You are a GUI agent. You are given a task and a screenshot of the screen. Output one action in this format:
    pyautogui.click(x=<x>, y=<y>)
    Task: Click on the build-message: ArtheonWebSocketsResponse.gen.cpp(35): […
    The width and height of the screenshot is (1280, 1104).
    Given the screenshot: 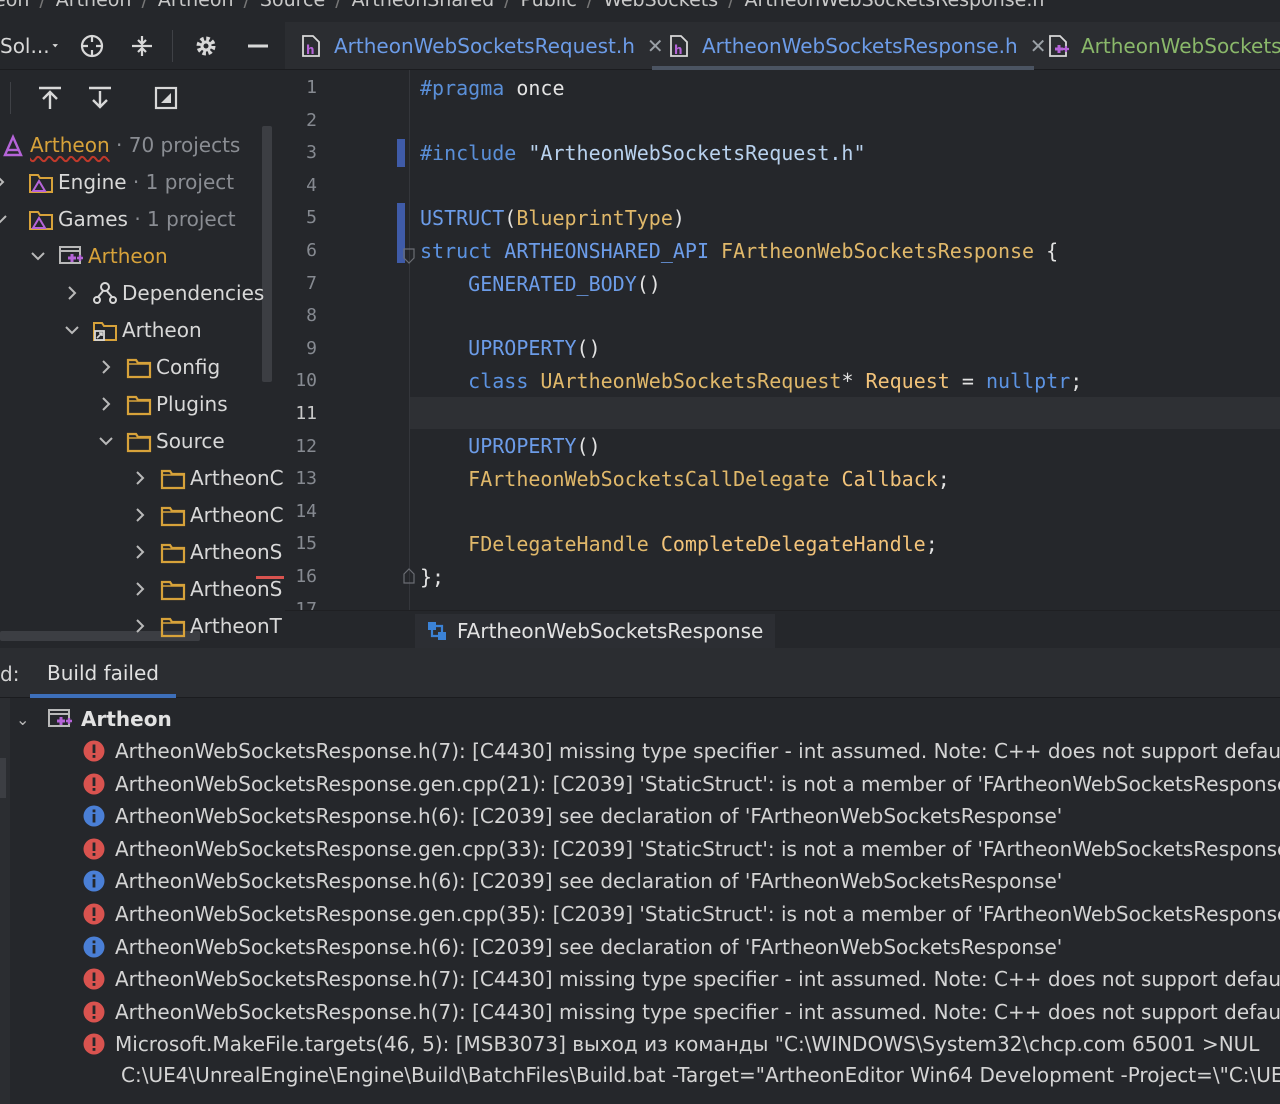 What is the action you would take?
    pyautogui.click(x=640, y=914)
    